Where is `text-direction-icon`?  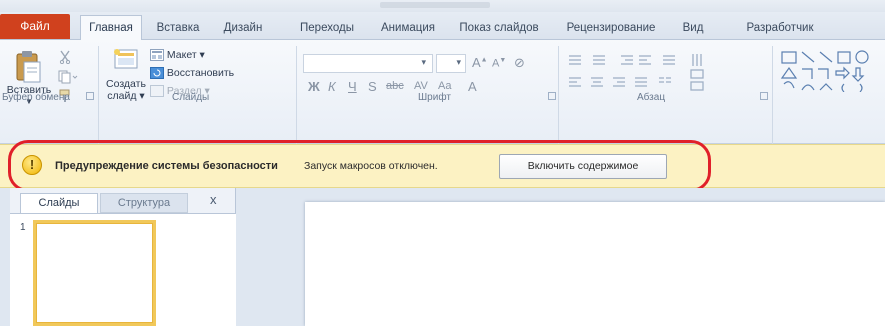
text-direction-icon is located at coordinates (697, 60).